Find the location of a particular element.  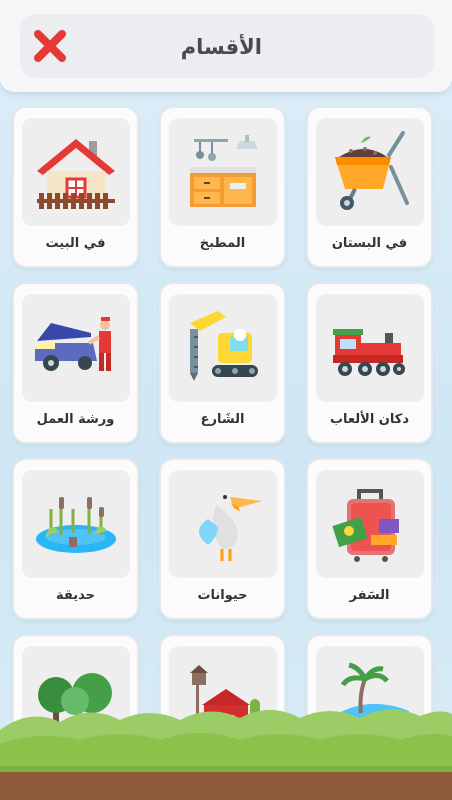

wheelbarrow-icon is located at coordinates (372, 170).